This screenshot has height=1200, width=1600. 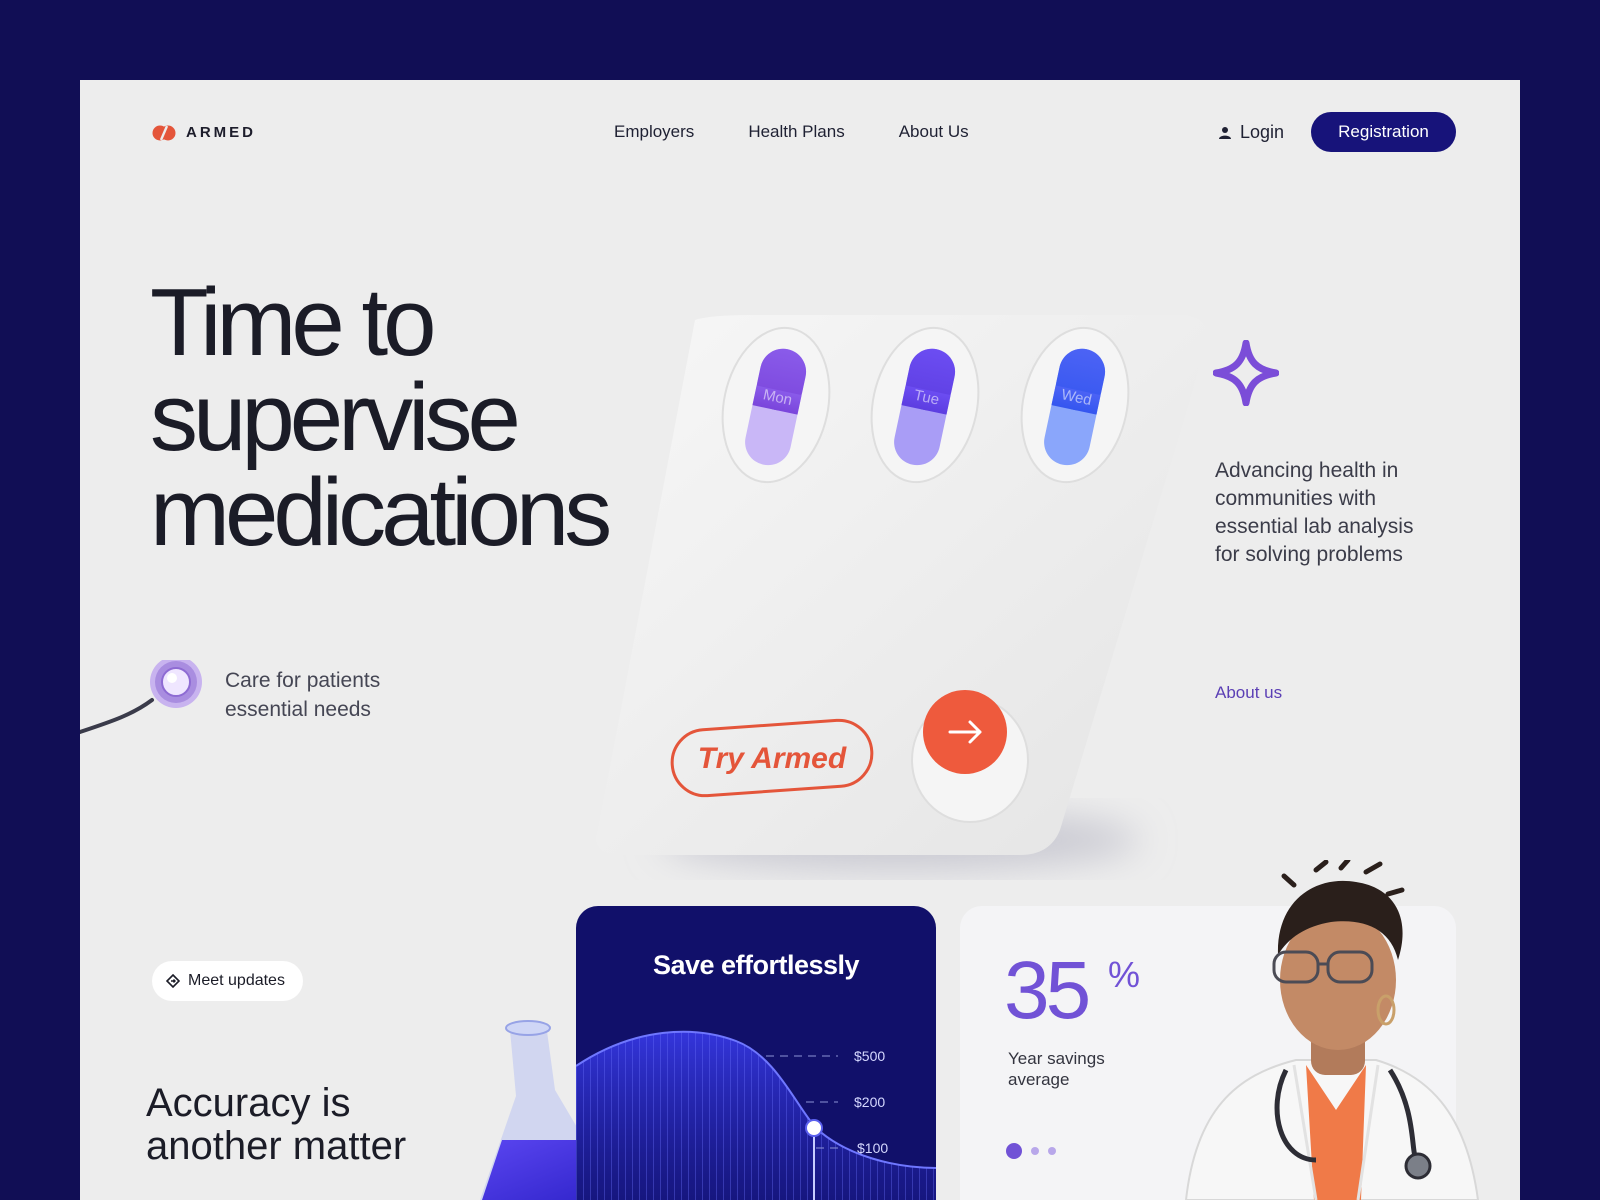 I want to click on nav-health-plans: Health Plans, so click(x=796, y=132).